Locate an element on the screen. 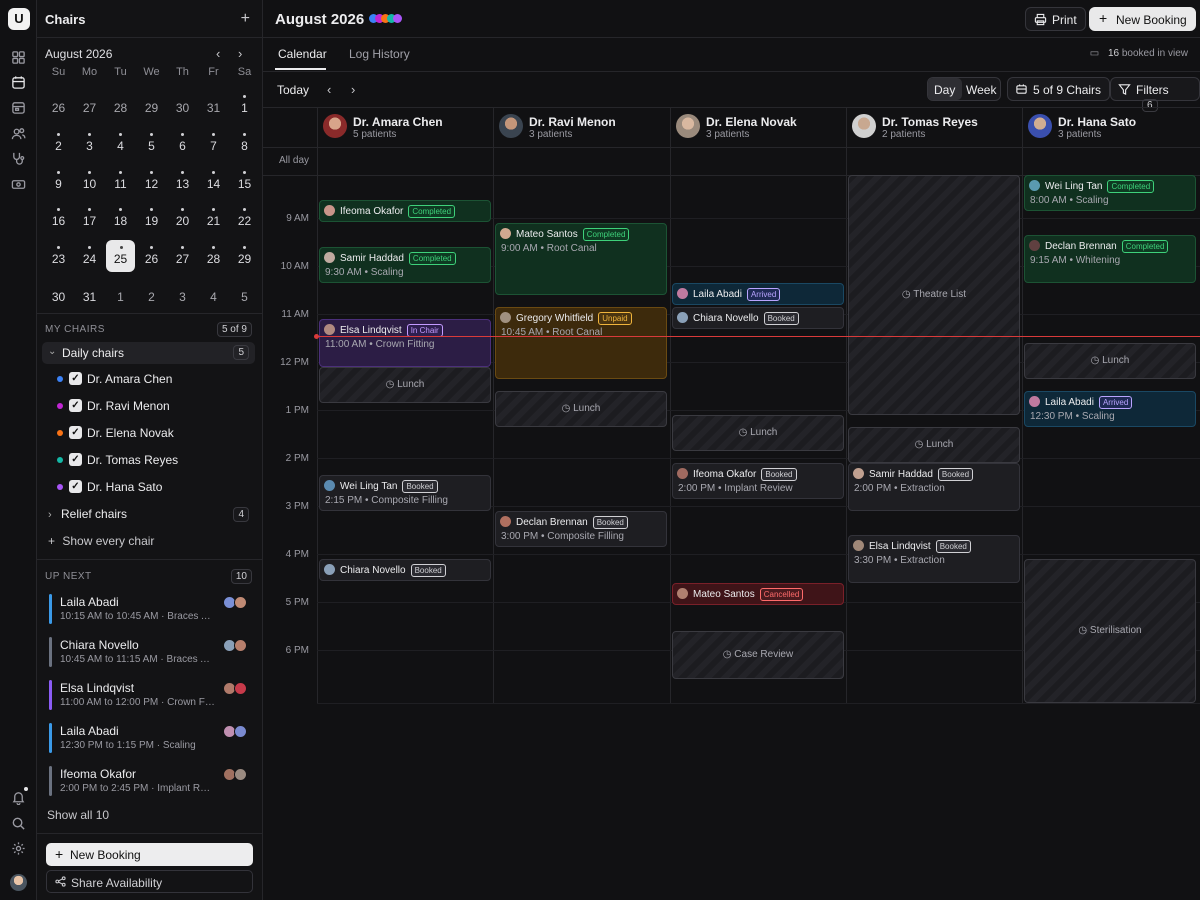 This screenshot has height=900, width=1200. calendar-day: 8 is located at coordinates (244, 144).